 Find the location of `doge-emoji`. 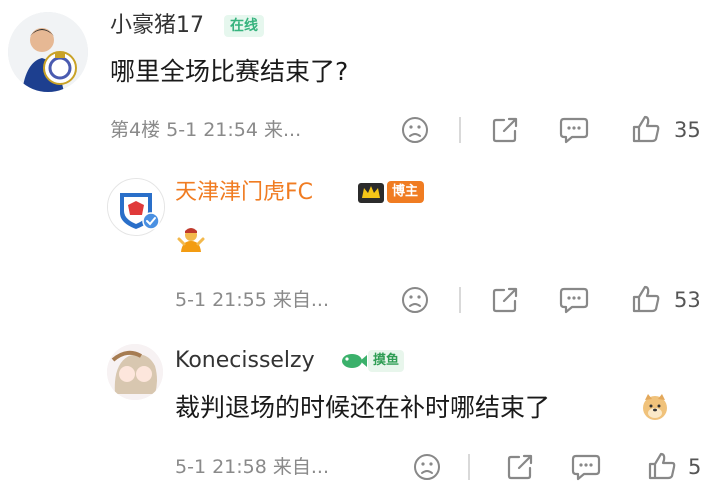

doge-emoji is located at coordinates (655, 409).